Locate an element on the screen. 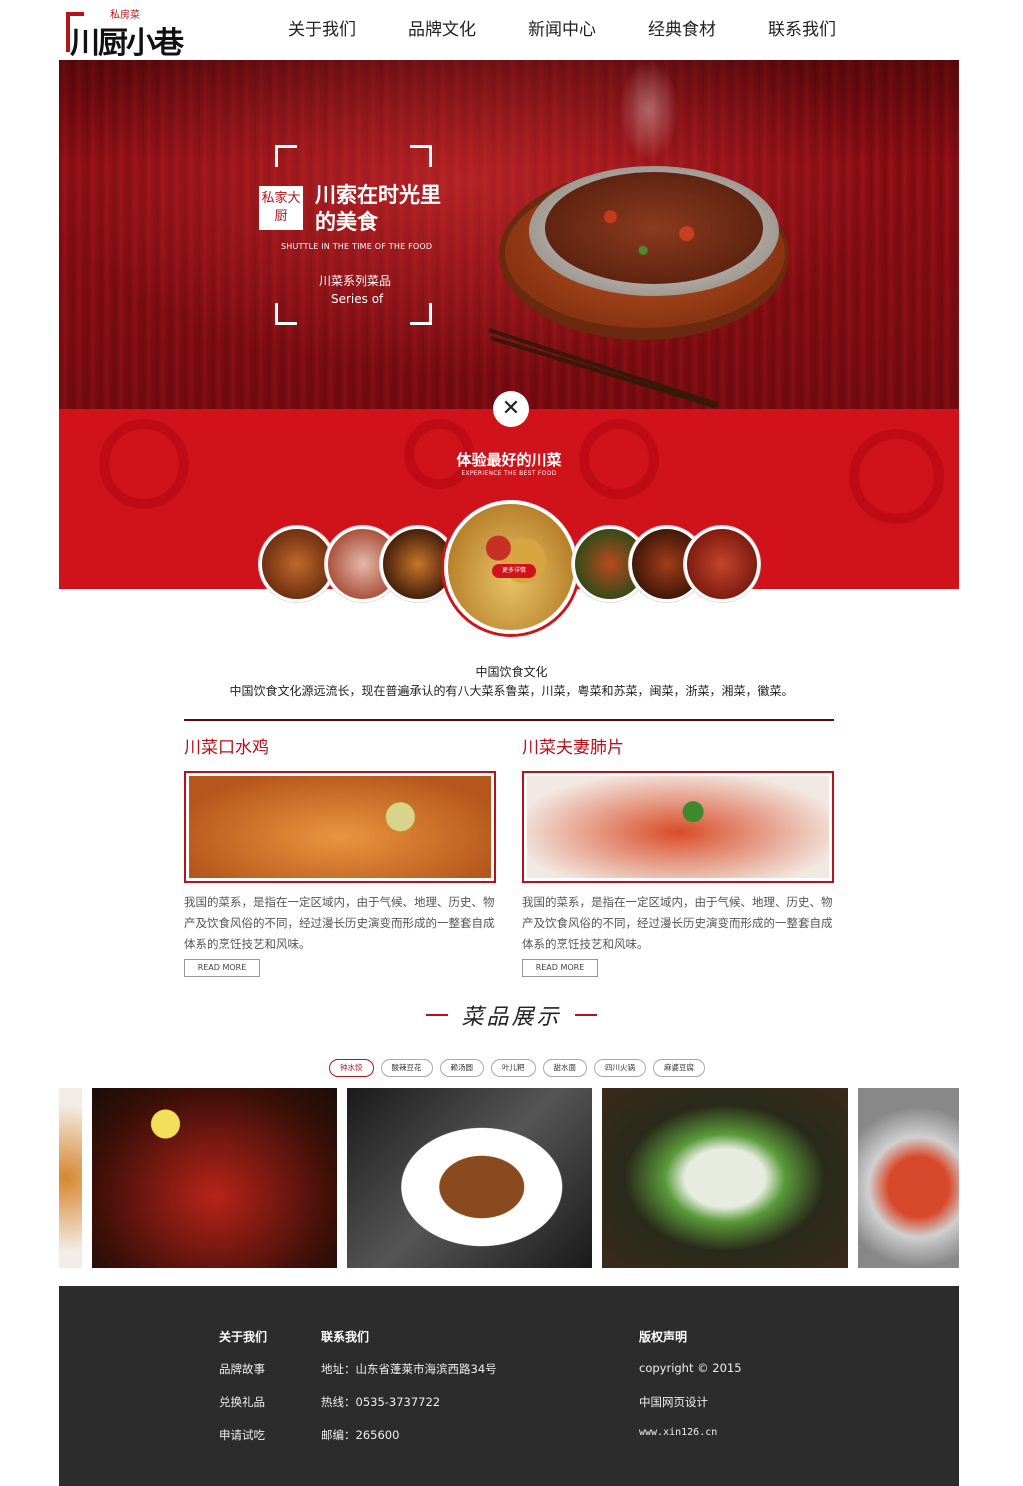 The image size is (1023, 1486). tab-suanla-douhua: 酸辣豆花 is located at coordinates (406, 1068).